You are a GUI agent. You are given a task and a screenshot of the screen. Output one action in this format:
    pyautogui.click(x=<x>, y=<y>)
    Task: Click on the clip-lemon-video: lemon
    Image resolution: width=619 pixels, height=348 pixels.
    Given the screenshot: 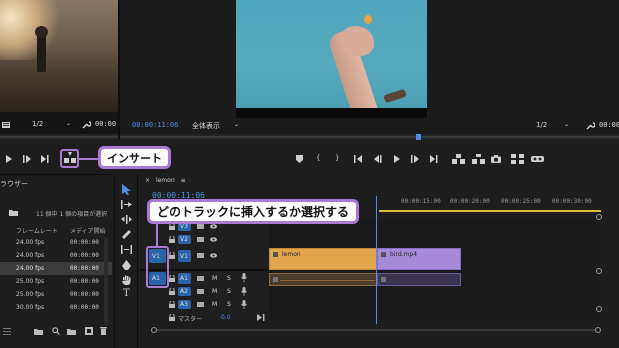 What is the action you would take?
    pyautogui.click(x=323, y=259)
    